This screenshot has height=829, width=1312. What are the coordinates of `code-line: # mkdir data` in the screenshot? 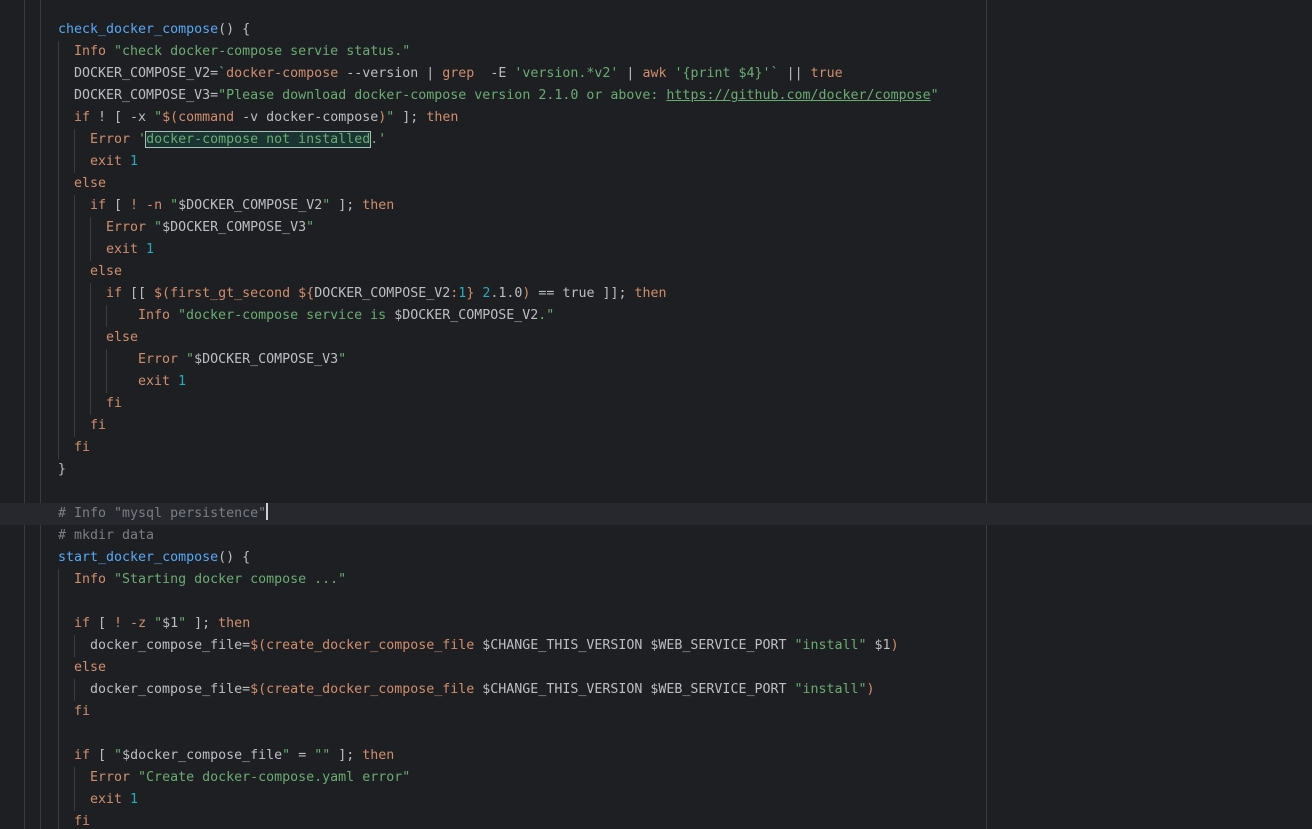 It's located at (498, 536).